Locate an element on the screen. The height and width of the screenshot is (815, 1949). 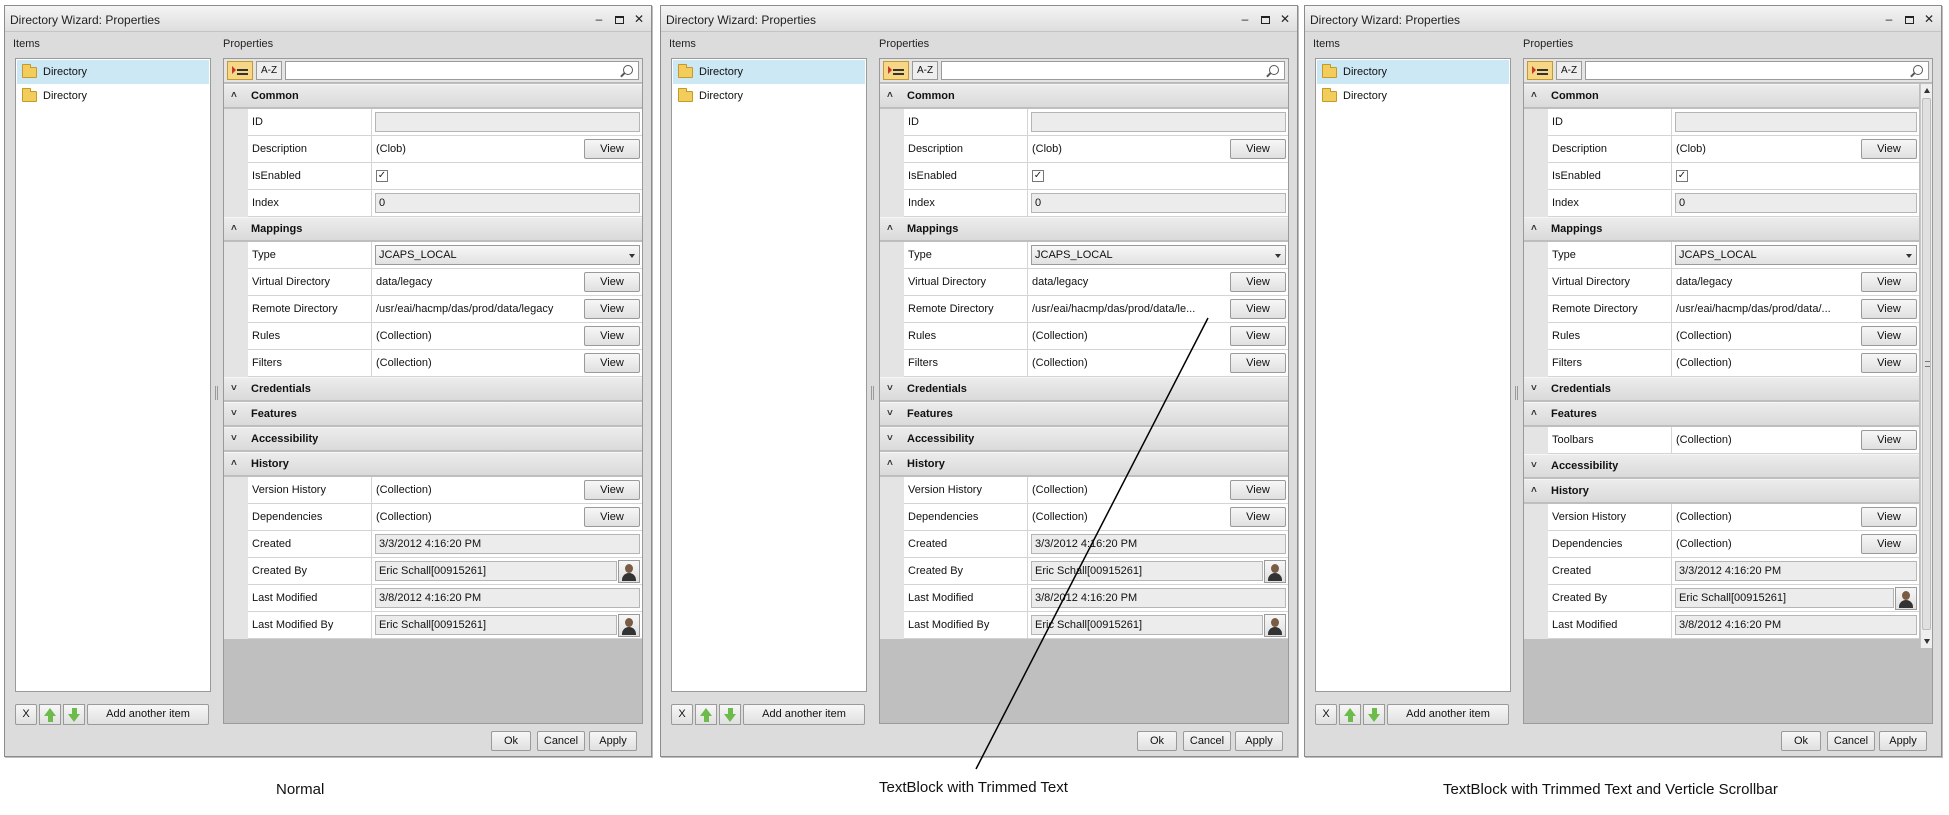
panel-splitter is located at coordinates (872, 393).